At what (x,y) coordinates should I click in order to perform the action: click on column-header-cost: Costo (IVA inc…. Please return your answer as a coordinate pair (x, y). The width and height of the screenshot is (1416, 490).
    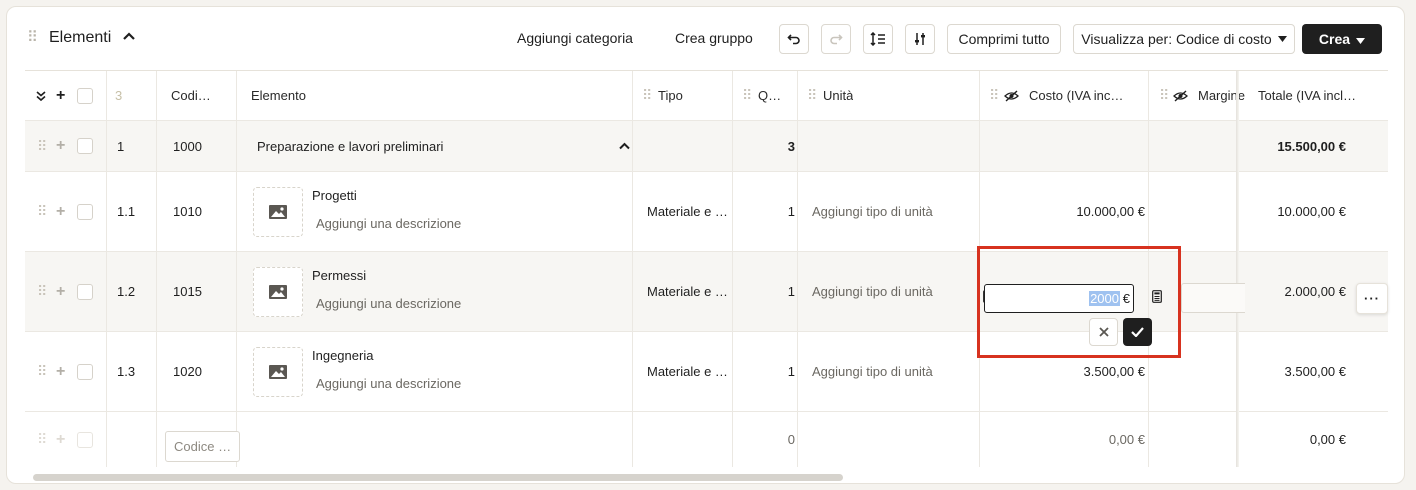
    Looking at the image, I should click on (1076, 95).